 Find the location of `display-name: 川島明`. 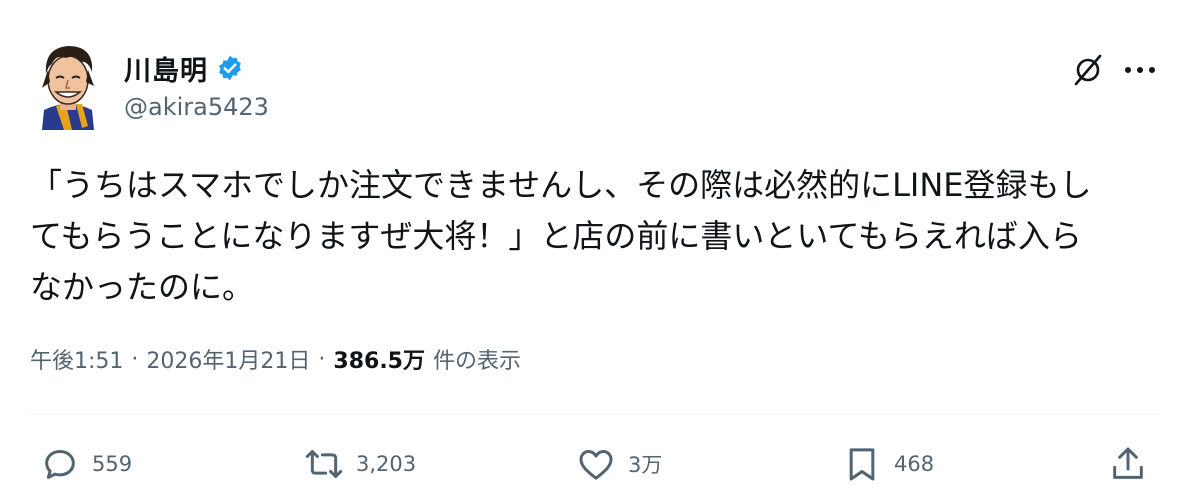

display-name: 川島明 is located at coordinates (166, 68).